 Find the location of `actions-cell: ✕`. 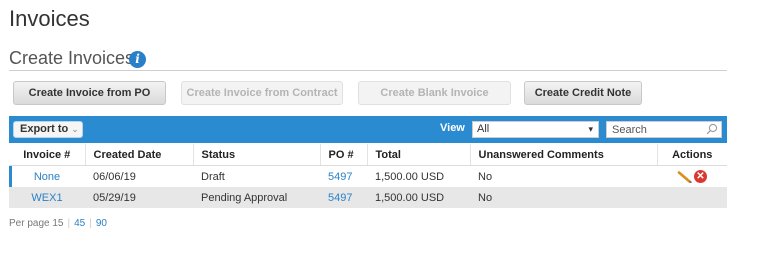

actions-cell: ✕ is located at coordinates (692, 176).